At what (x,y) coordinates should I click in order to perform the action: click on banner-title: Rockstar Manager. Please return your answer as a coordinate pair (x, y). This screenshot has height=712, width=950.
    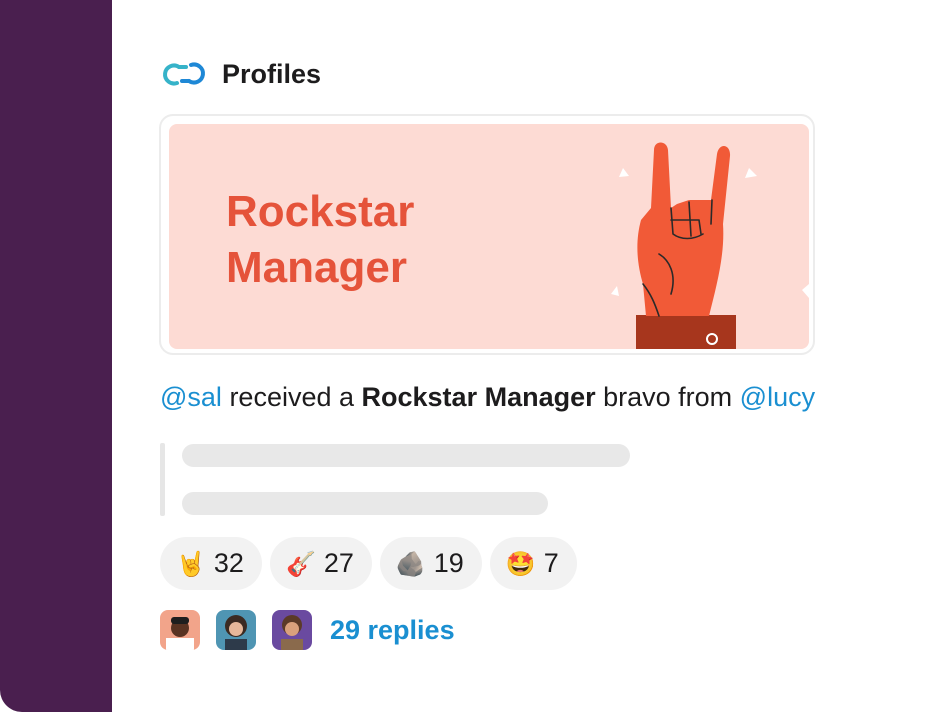
    Looking at the image, I should click on (320, 239).